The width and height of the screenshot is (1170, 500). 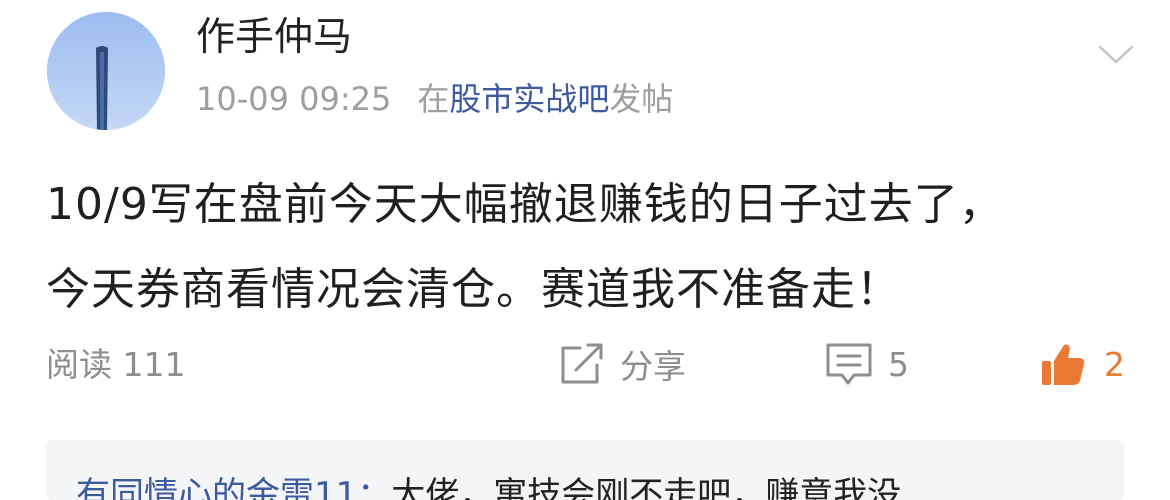 I want to click on forum-prefix: 在, so click(x=433, y=99).